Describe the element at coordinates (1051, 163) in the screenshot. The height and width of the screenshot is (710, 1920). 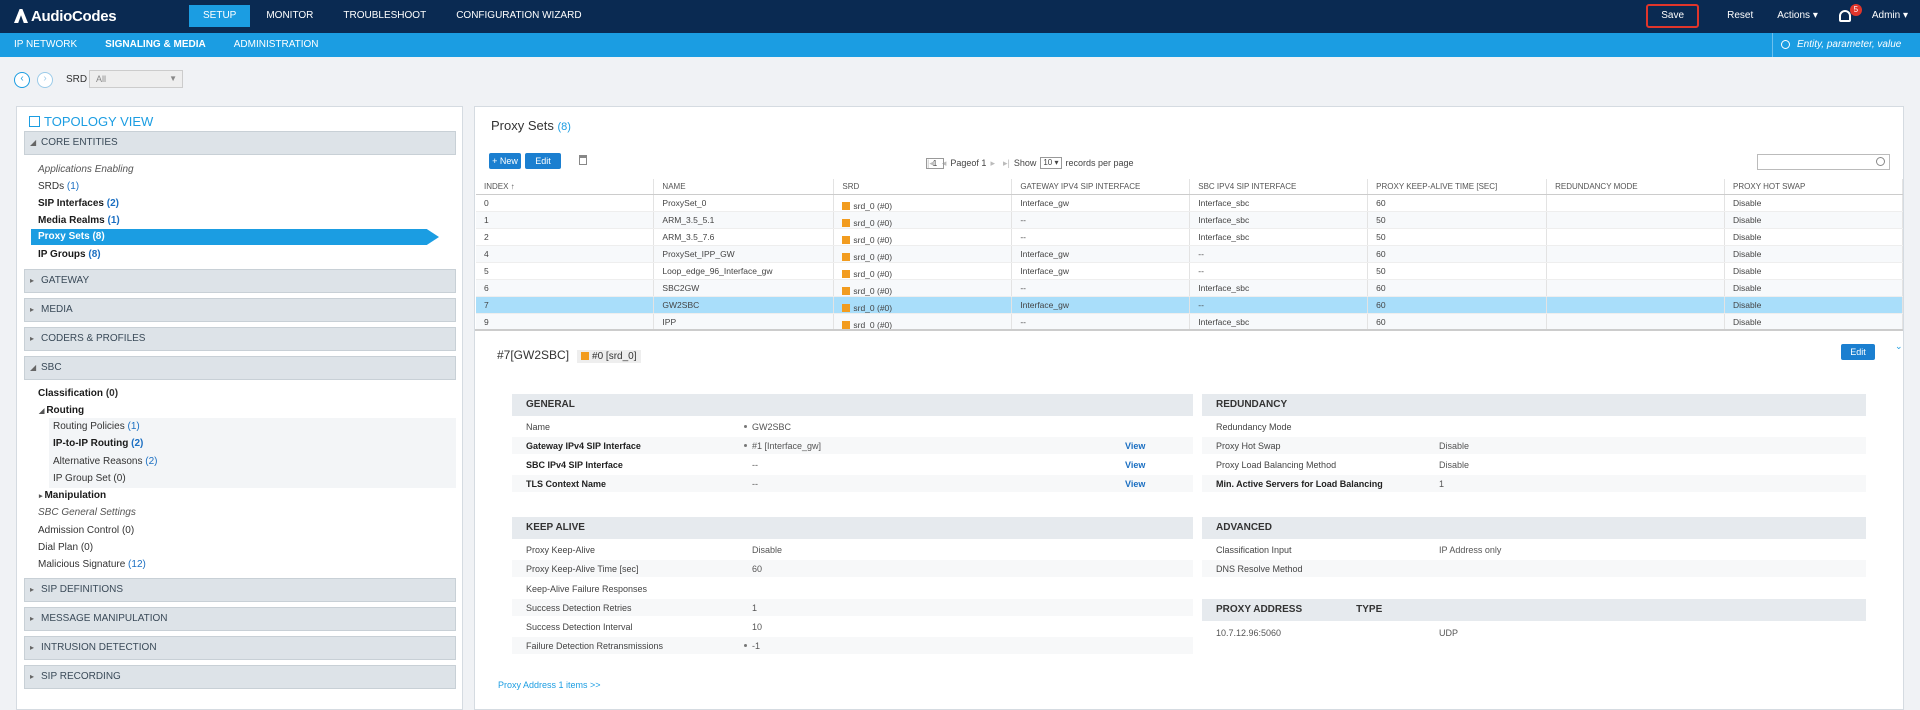
I see `records-per-page-select: 10 ▾` at that location.